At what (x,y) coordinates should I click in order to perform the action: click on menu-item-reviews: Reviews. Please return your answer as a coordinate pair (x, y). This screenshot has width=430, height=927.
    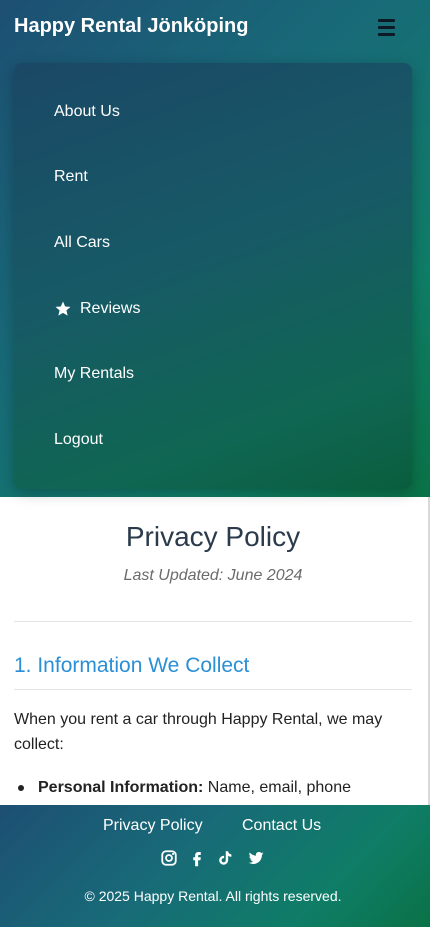
    Looking at the image, I should click on (97, 309).